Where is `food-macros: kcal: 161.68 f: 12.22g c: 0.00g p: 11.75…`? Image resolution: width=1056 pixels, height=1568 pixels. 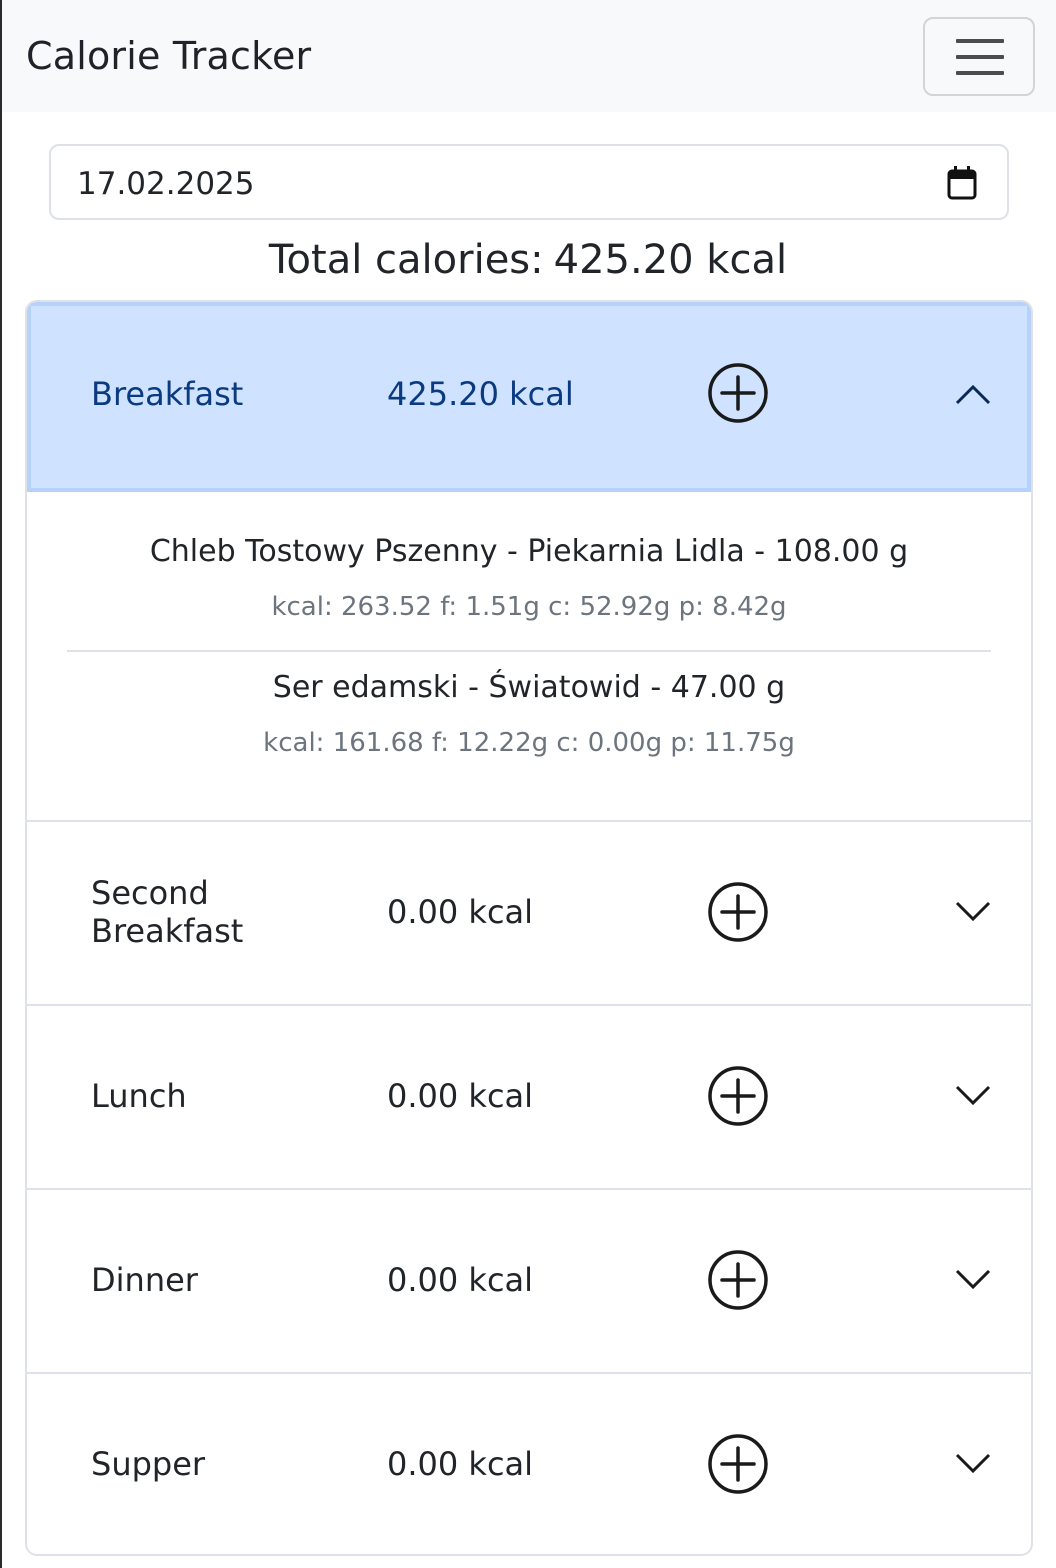 food-macros: kcal: 161.68 f: 12.22g c: 0.00g p: 11.75… is located at coordinates (529, 743).